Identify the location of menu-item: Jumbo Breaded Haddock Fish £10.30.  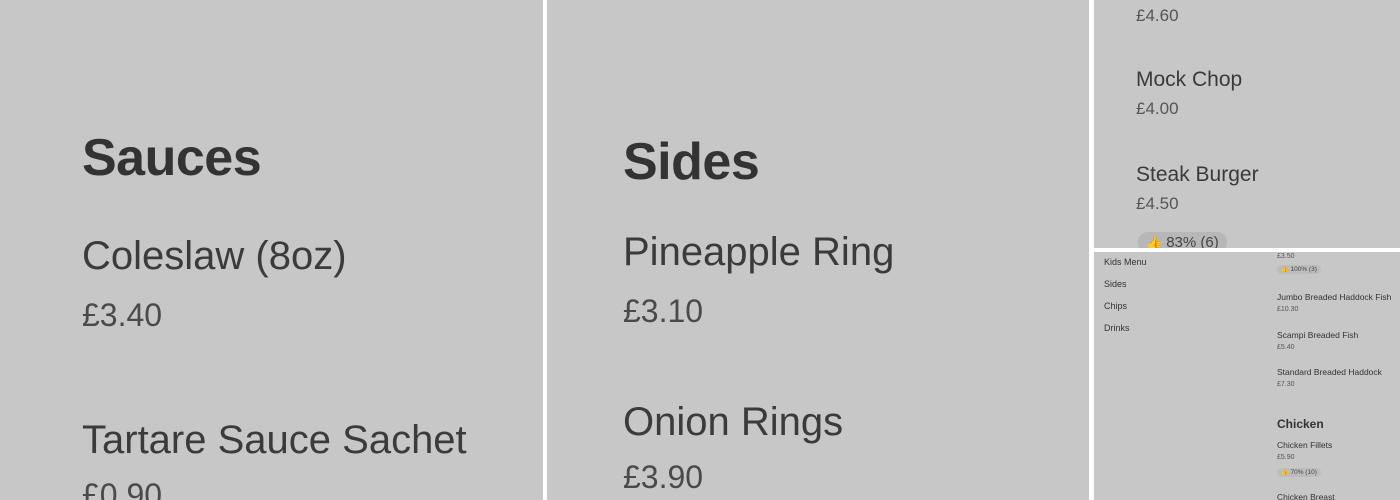
(1334, 302).